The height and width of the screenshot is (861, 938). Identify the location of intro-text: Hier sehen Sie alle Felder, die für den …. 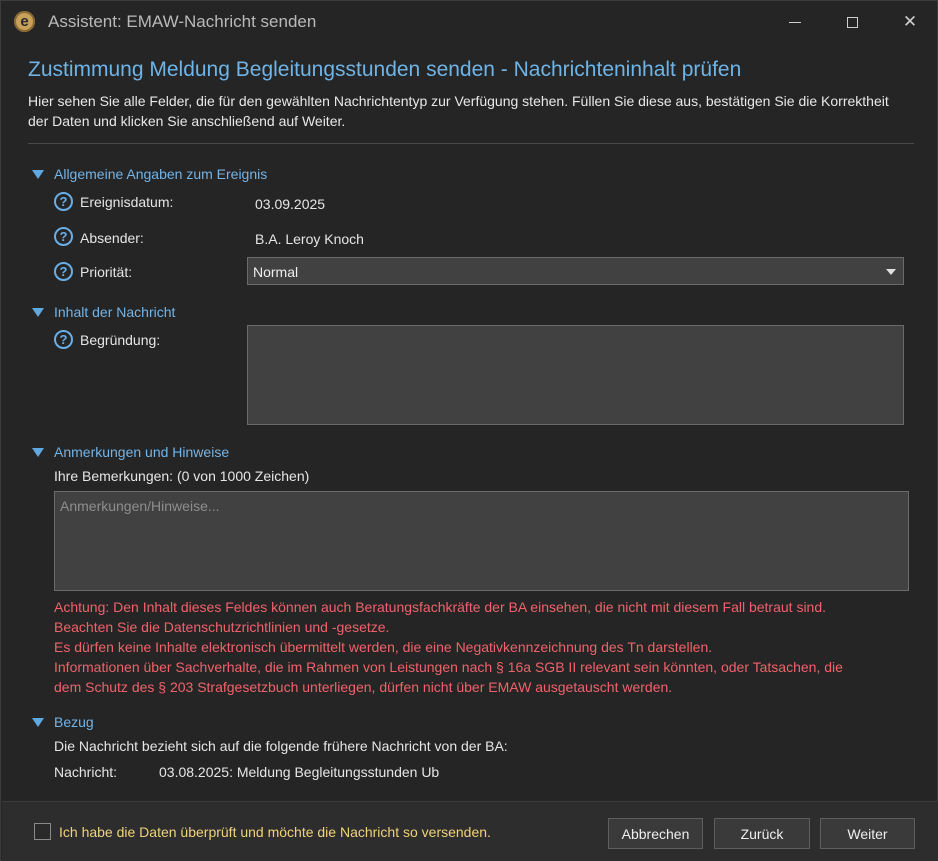
(458, 111).